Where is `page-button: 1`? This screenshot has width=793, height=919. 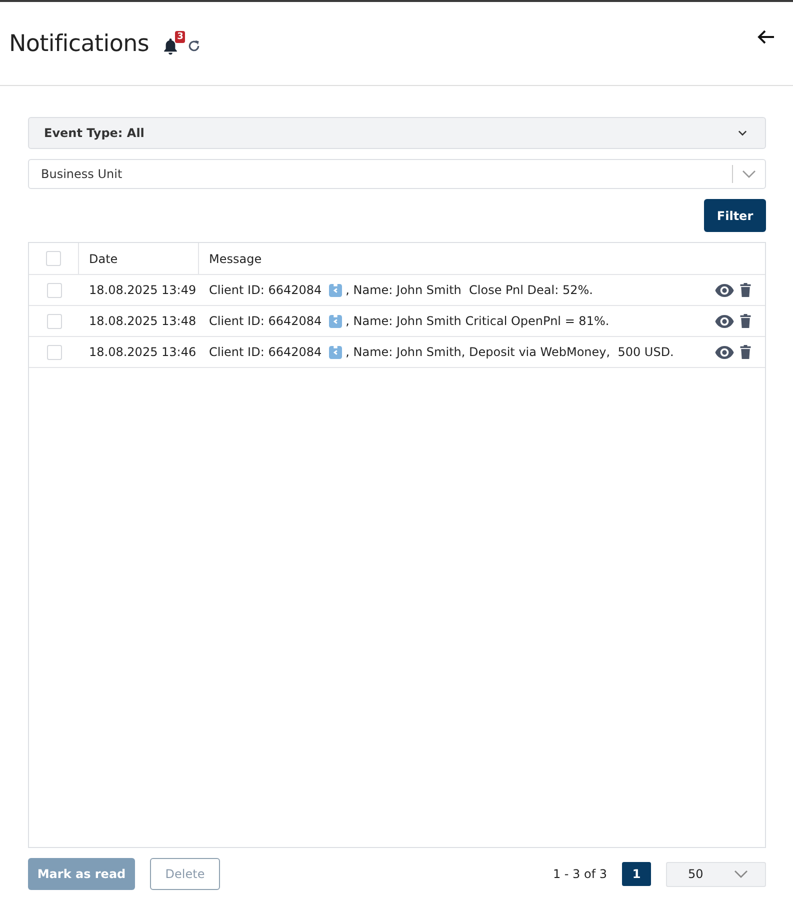
page-button: 1 is located at coordinates (636, 874).